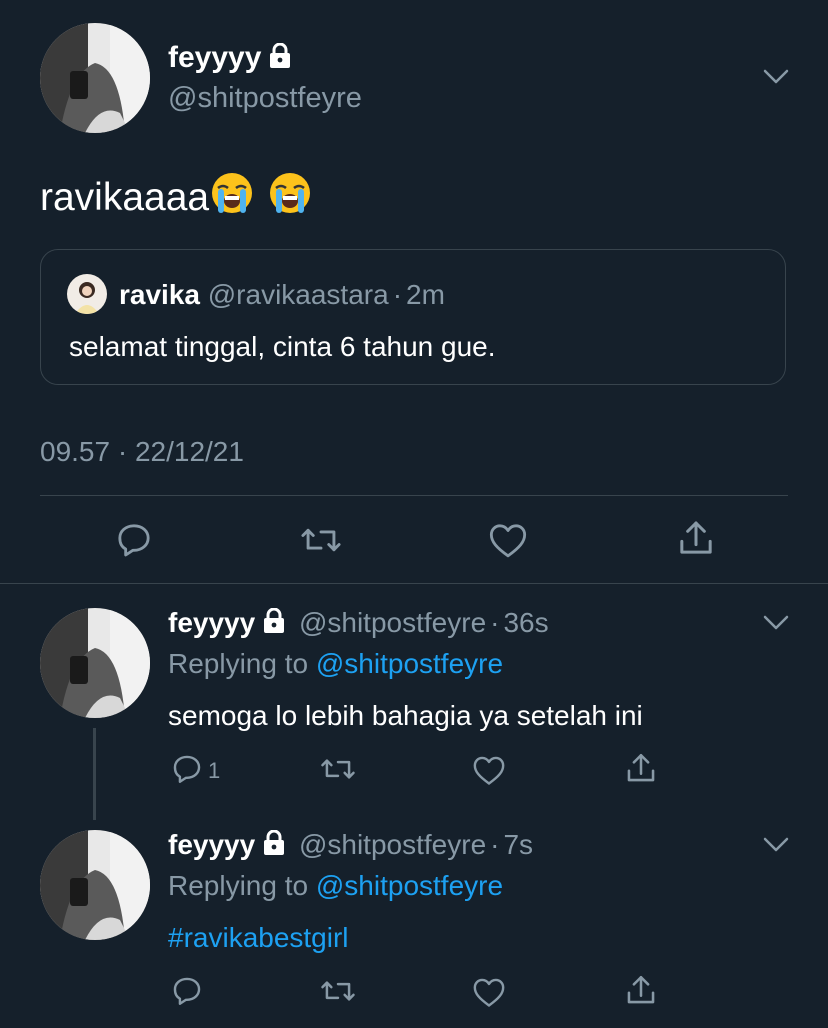 The height and width of the screenshot is (1028, 828). Describe the element at coordinates (282, 346) in the screenshot. I see `quoted-tweet-text: selamat tinggal, cinta 6 tahun gue.` at that location.